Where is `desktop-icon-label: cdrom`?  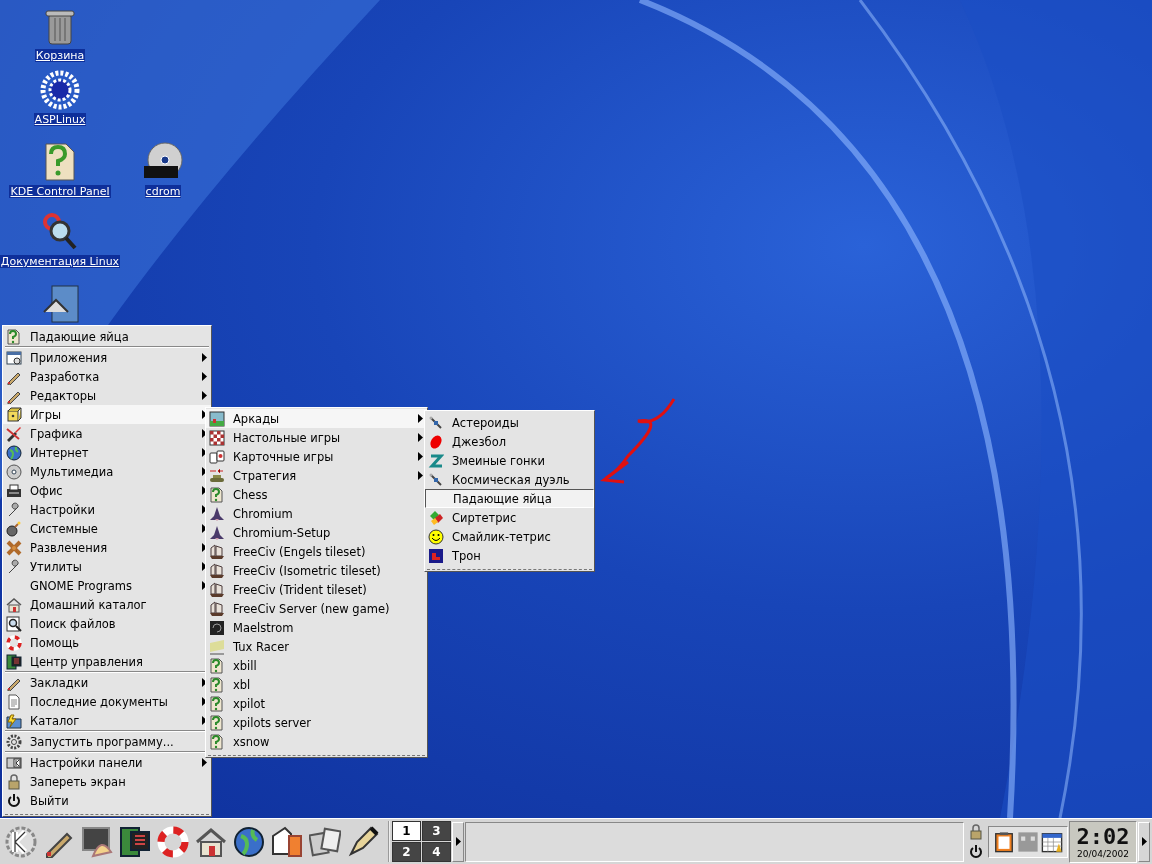
desktop-icon-label: cdrom is located at coordinates (163, 191).